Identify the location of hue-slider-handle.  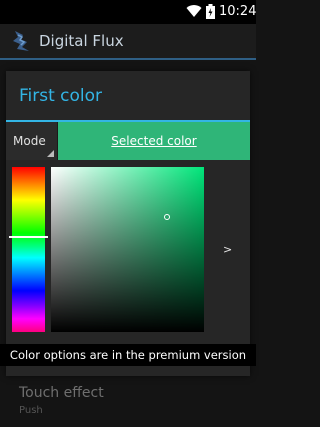
(28, 237).